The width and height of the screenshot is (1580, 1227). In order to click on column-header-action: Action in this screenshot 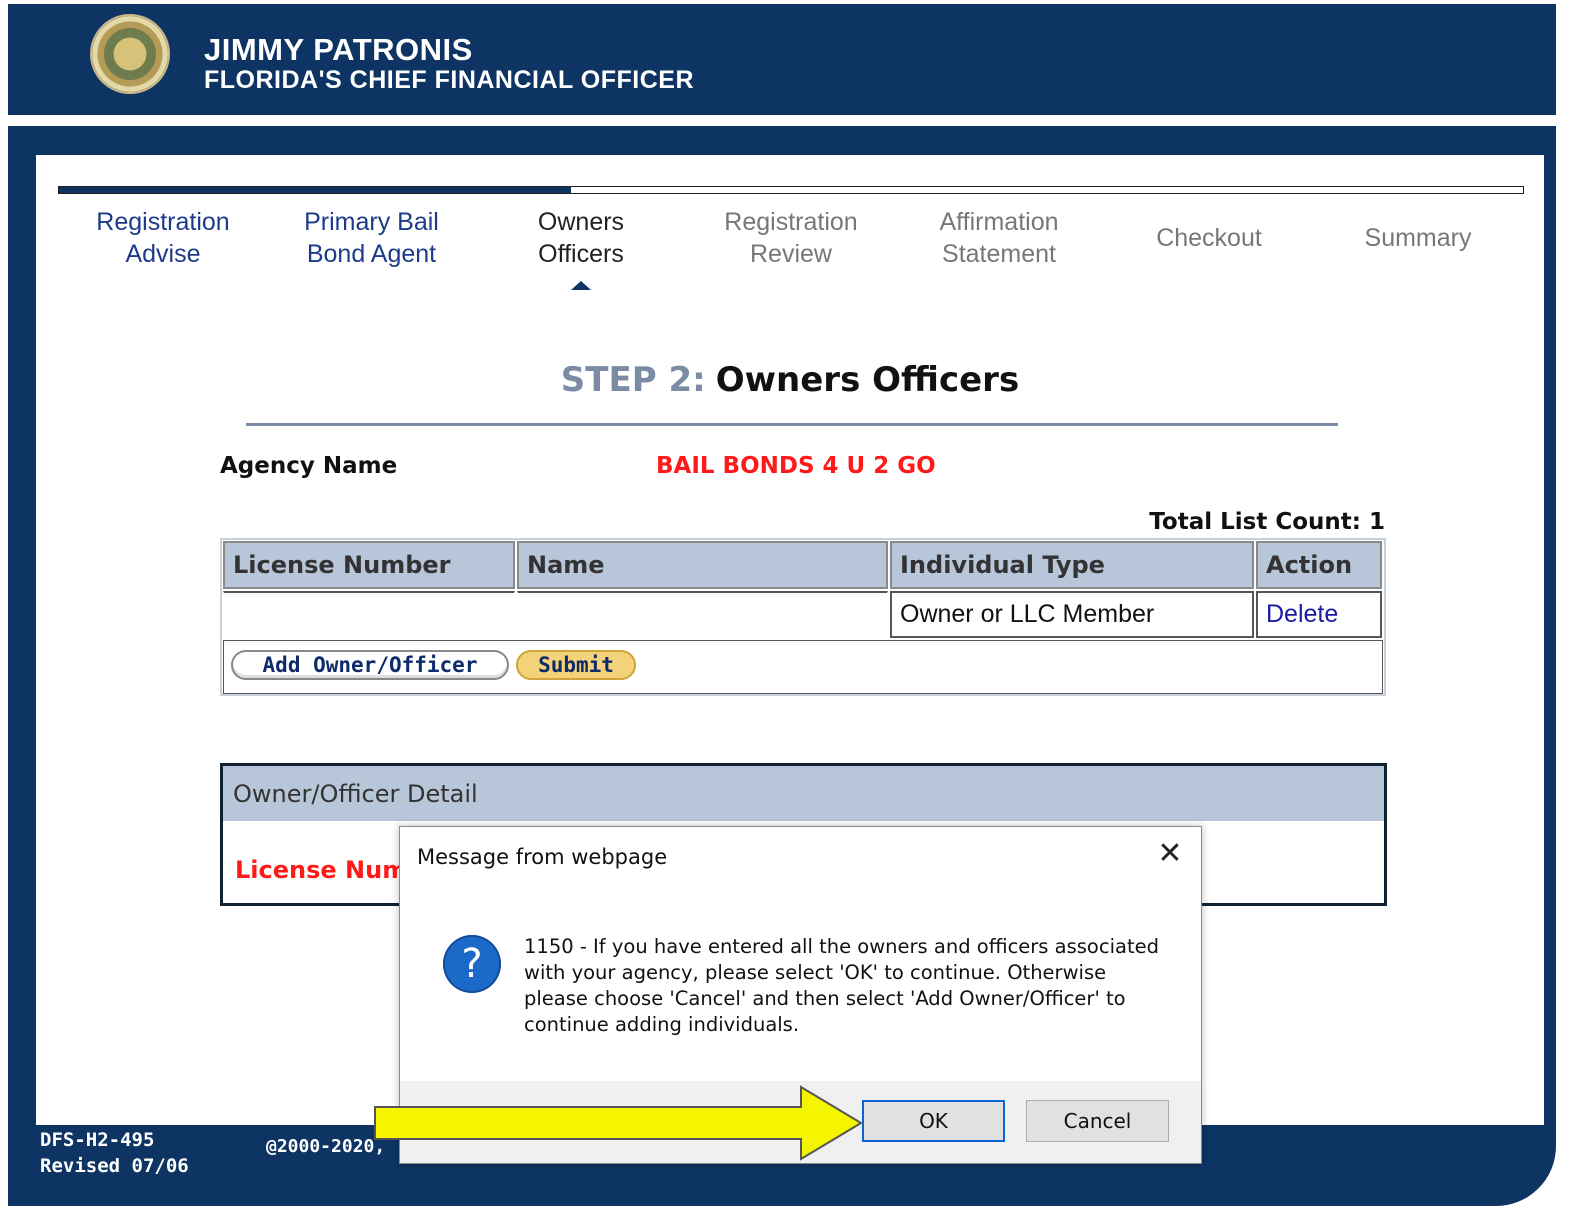, I will do `click(1319, 565)`.